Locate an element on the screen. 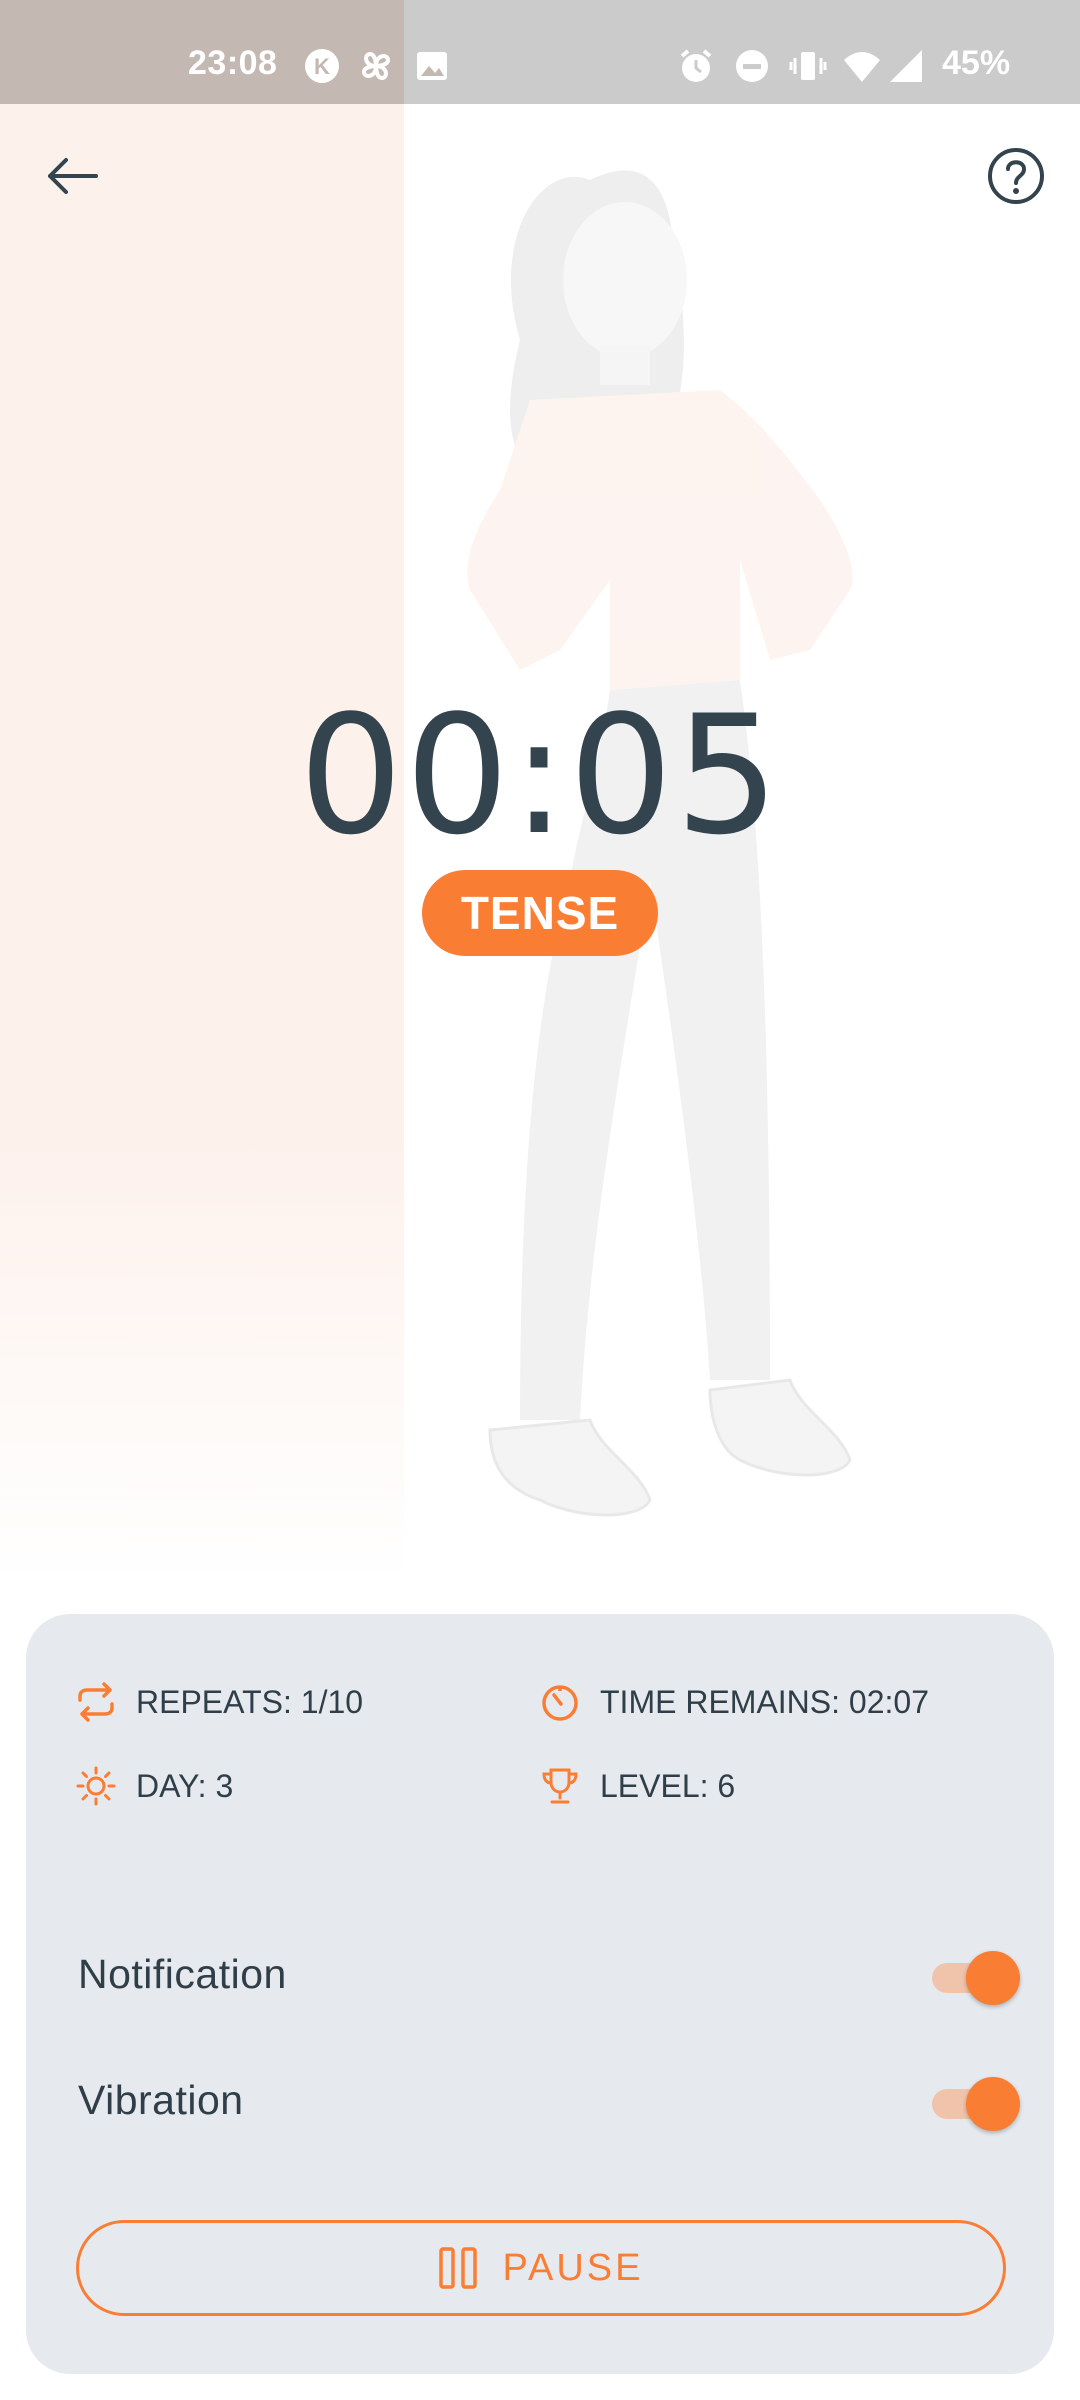 This screenshot has height=2400, width=1080. status-time: 23:08 is located at coordinates (233, 63).